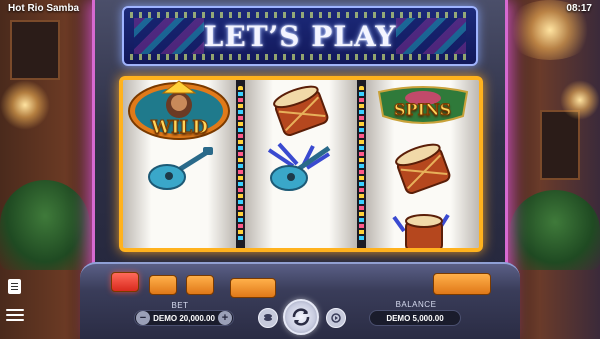 This screenshot has width=600, height=339. Describe the element at coordinates (184, 318) in the screenshot. I see `bet-value: DEMO 20,000.00` at that location.